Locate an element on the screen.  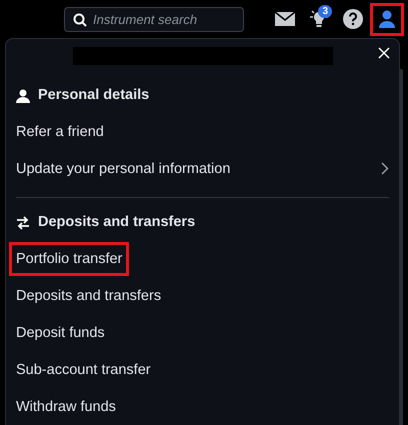
ideas-button: 3 is located at coordinates (319, 19).